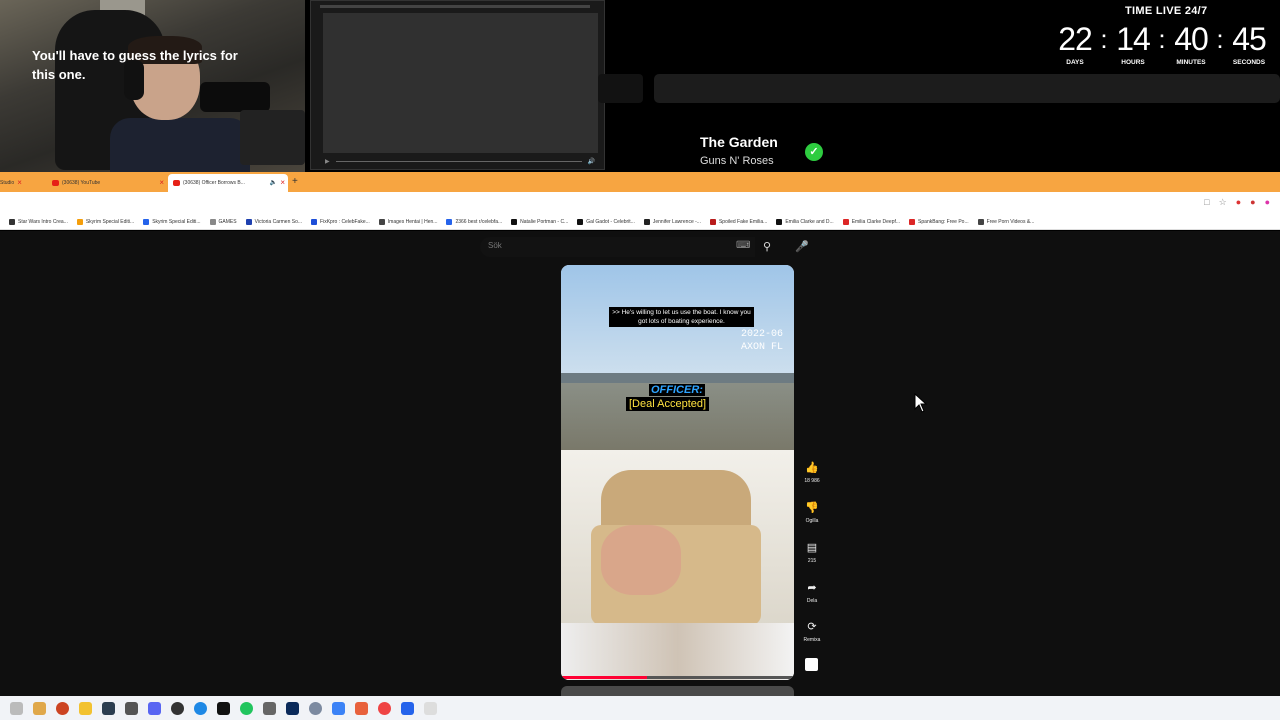 The image size is (1280, 720). What do you see at coordinates (812, 561) in the screenshot?
I see `comment-count: 215` at bounding box center [812, 561].